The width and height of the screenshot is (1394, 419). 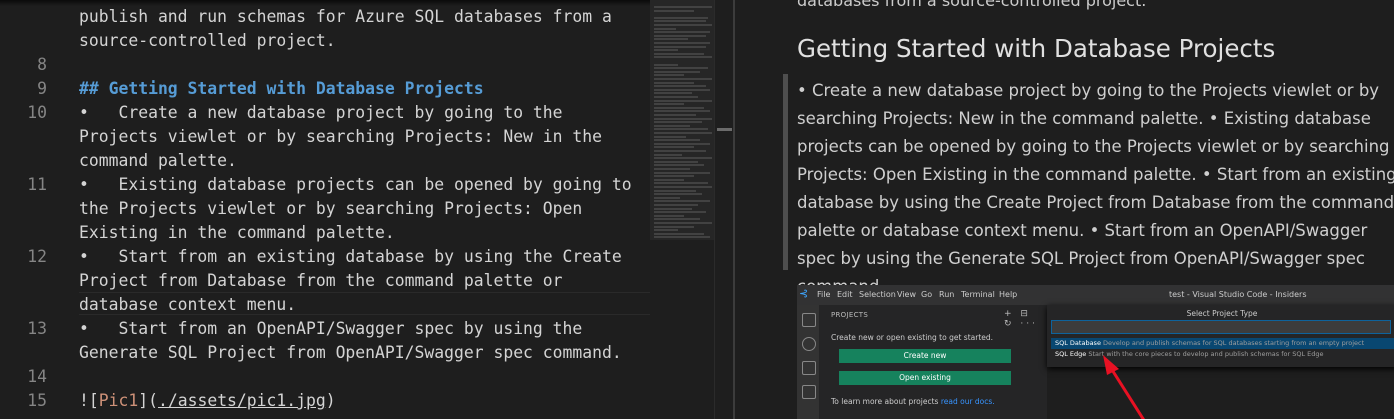 I want to click on line-number: 13, so click(x=37, y=328).